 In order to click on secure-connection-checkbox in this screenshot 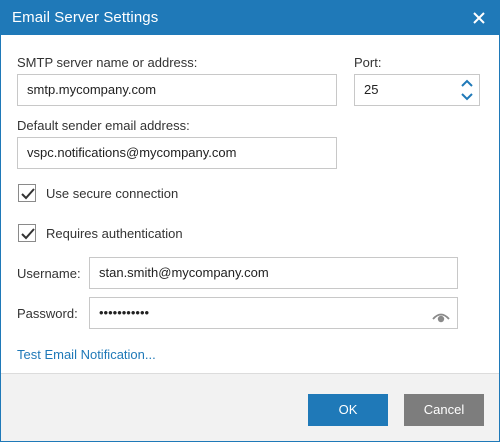, I will do `click(27, 193)`.